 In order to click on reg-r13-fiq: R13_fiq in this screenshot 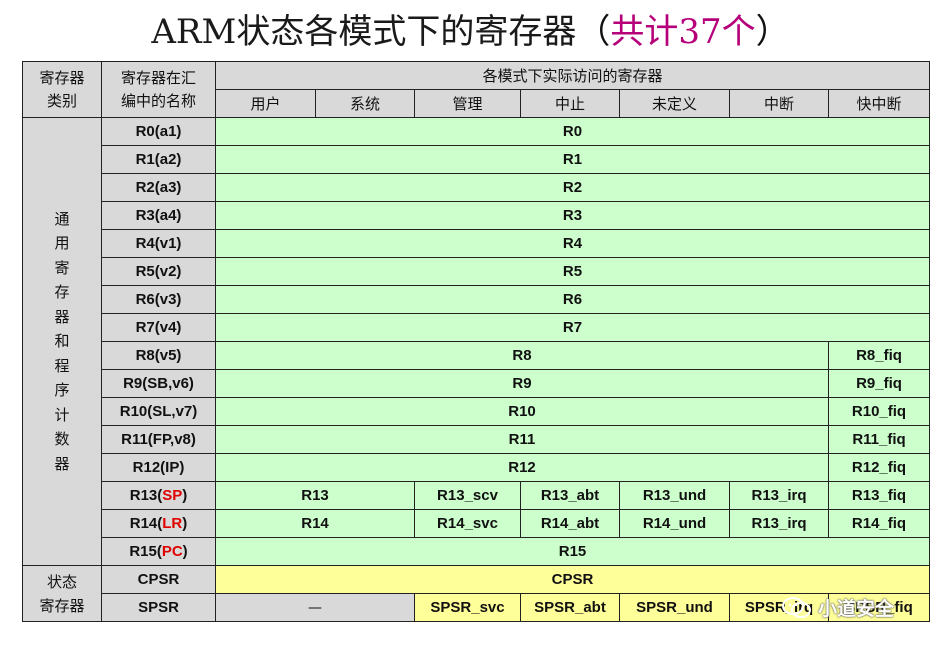, I will do `click(879, 495)`.